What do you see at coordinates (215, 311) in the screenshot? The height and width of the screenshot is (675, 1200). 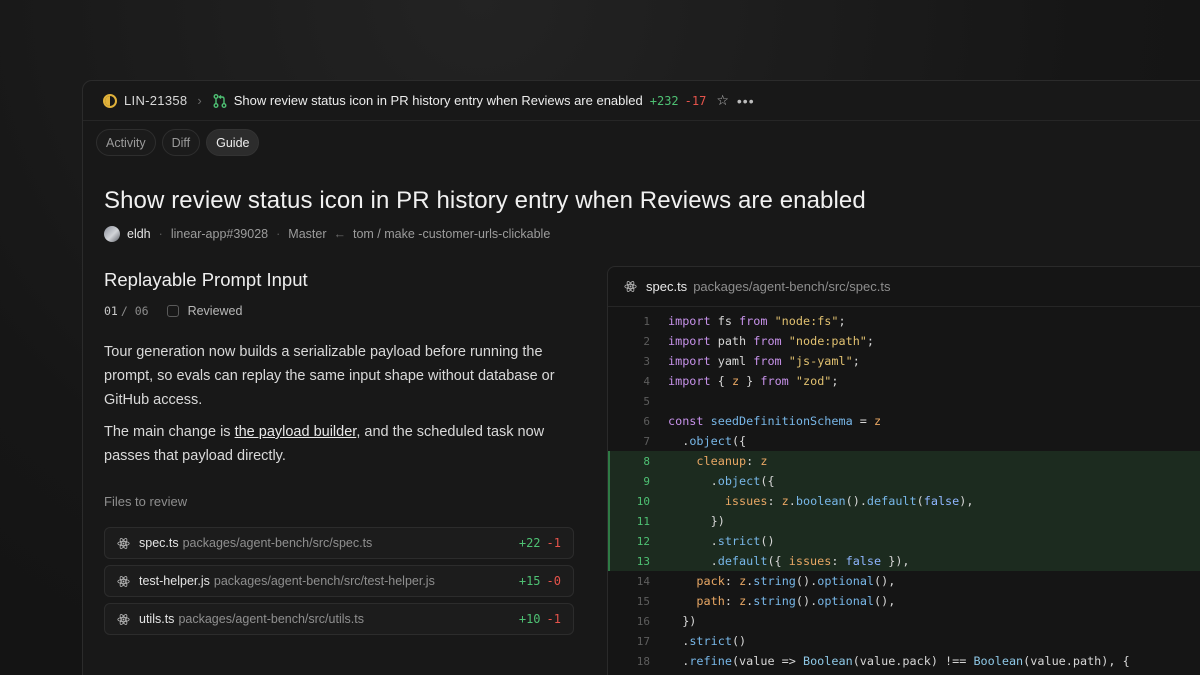 I see `reviewed-label: Reviewed` at bounding box center [215, 311].